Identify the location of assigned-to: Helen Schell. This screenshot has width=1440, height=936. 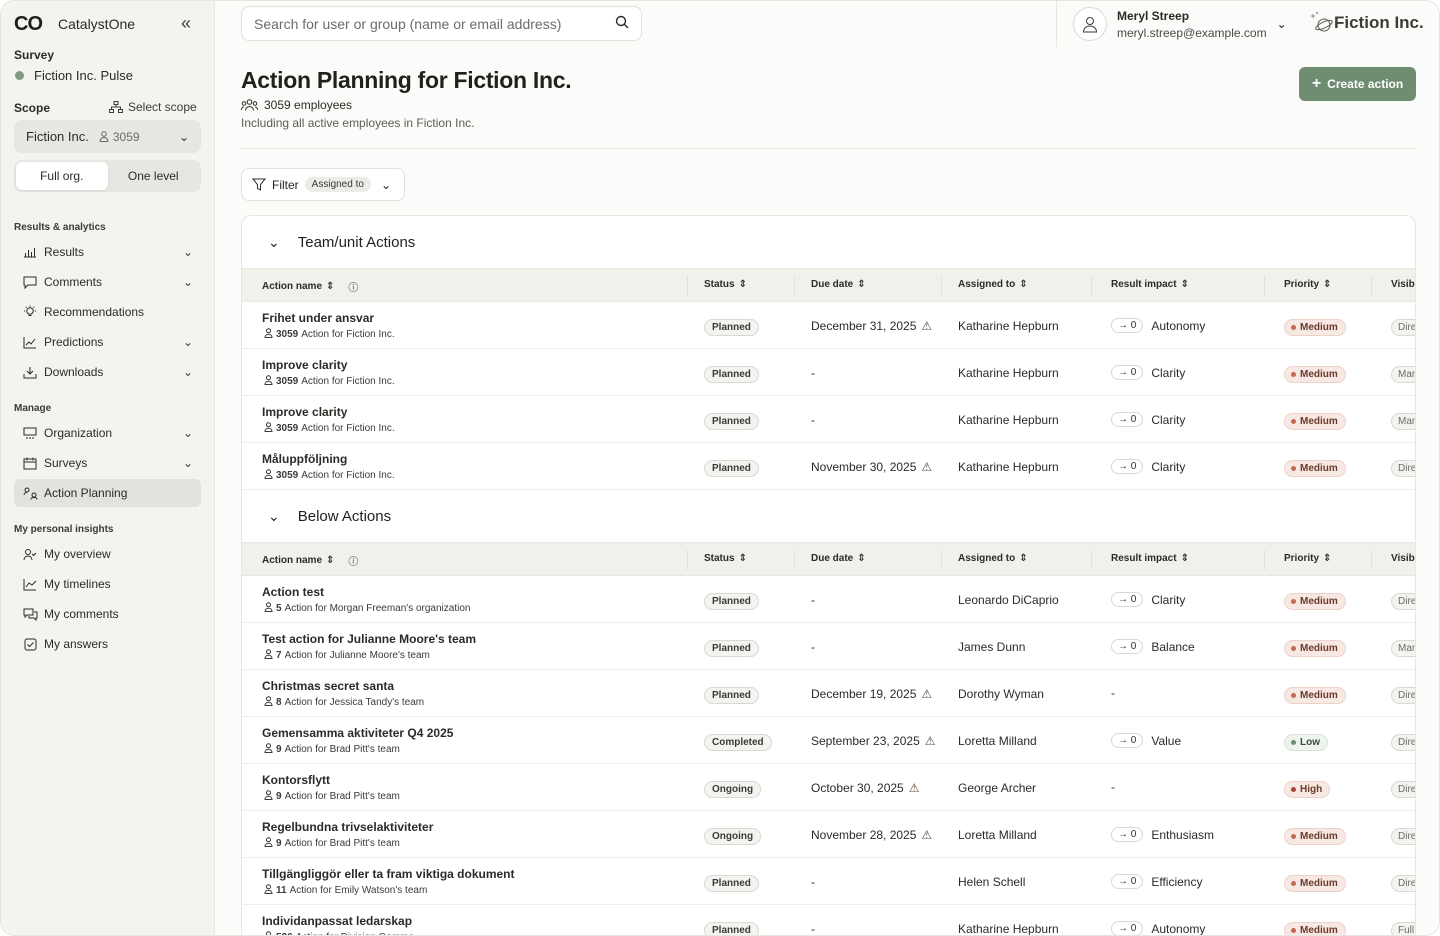
(992, 882).